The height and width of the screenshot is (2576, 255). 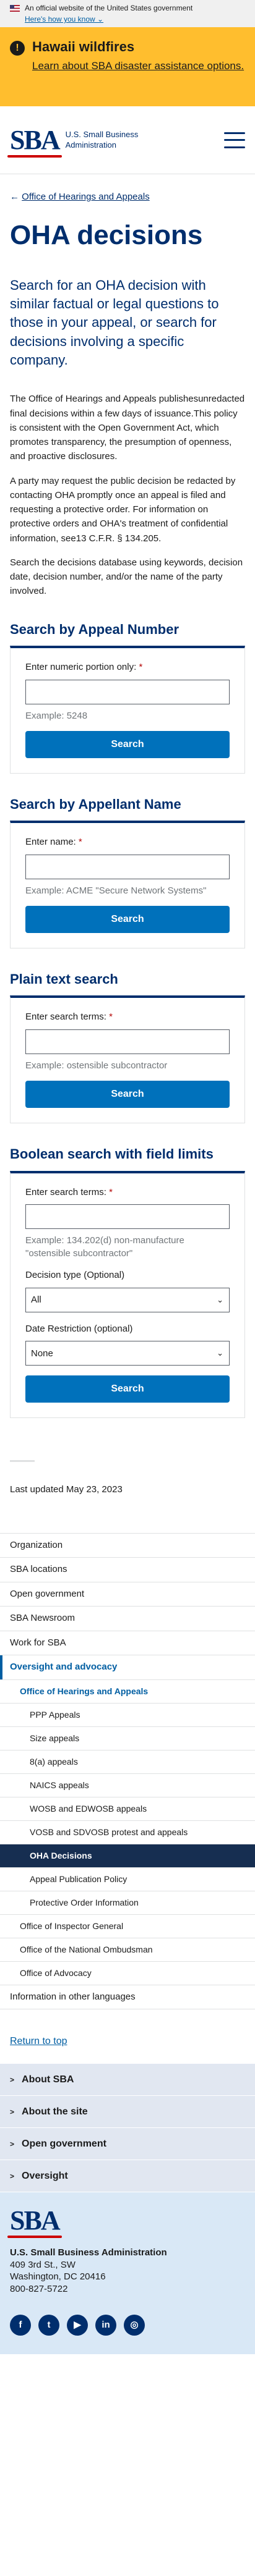 What do you see at coordinates (106, 235) in the screenshot?
I see `page-title: OHA decisions` at bounding box center [106, 235].